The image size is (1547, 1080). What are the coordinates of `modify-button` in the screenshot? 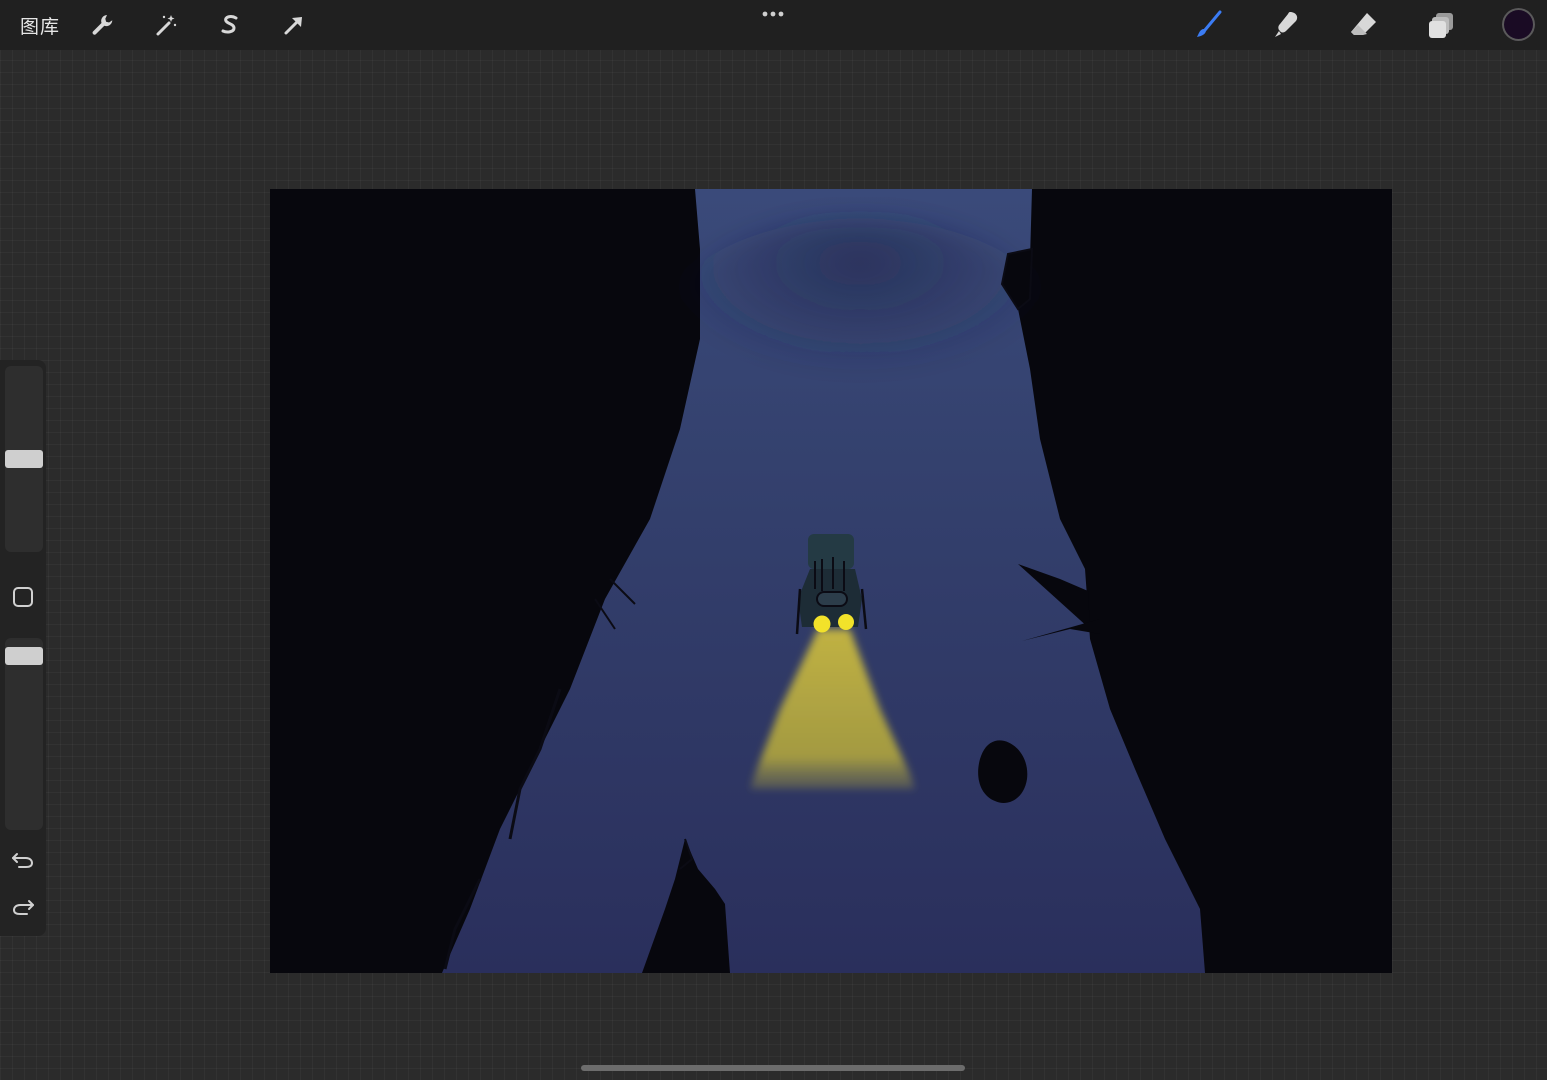 It's located at (23, 597).